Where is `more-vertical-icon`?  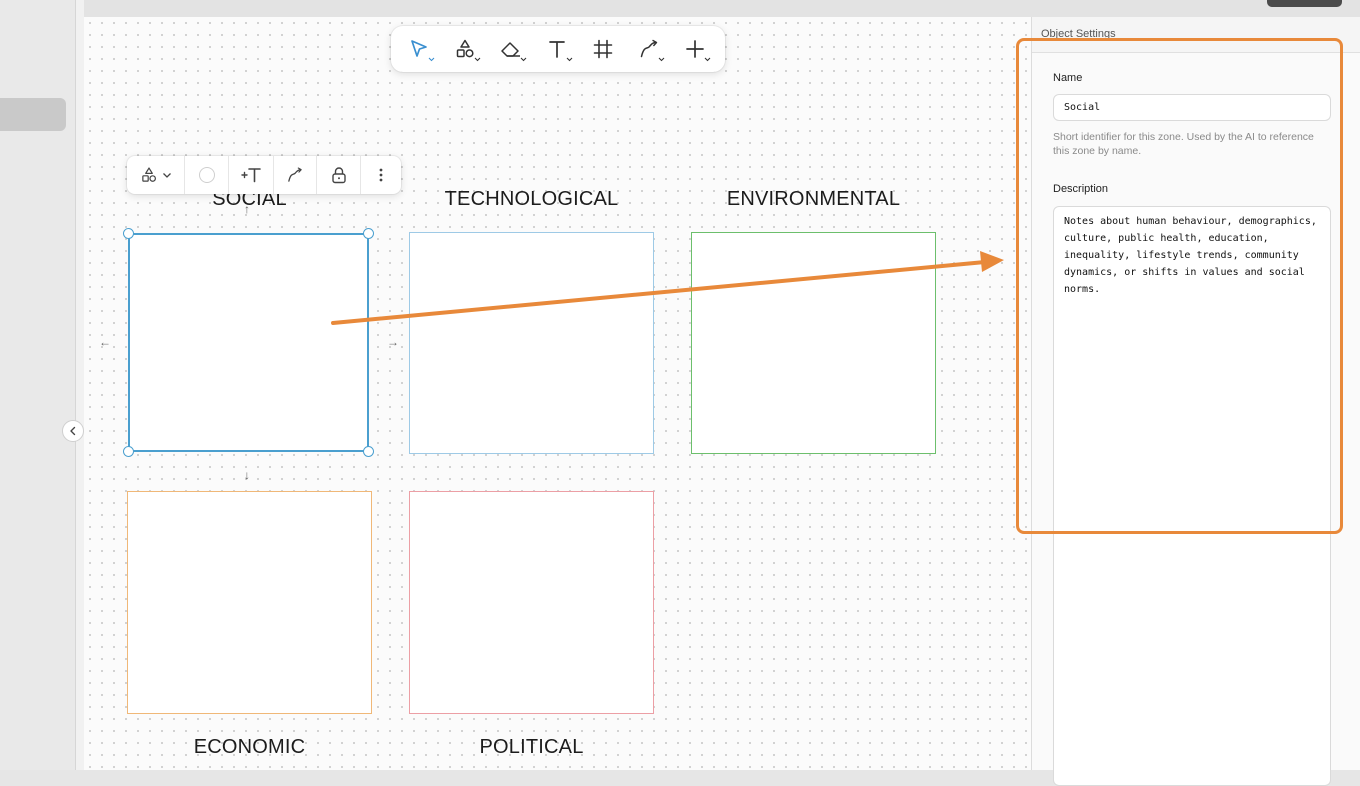 more-vertical-icon is located at coordinates (381, 175).